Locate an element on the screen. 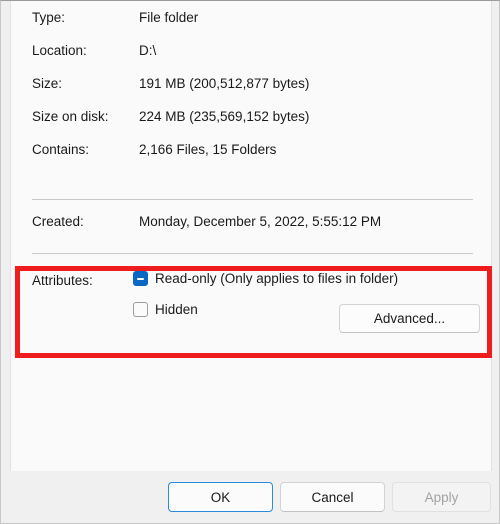 The image size is (500, 524). property-label-type: Type: is located at coordinates (49, 17).